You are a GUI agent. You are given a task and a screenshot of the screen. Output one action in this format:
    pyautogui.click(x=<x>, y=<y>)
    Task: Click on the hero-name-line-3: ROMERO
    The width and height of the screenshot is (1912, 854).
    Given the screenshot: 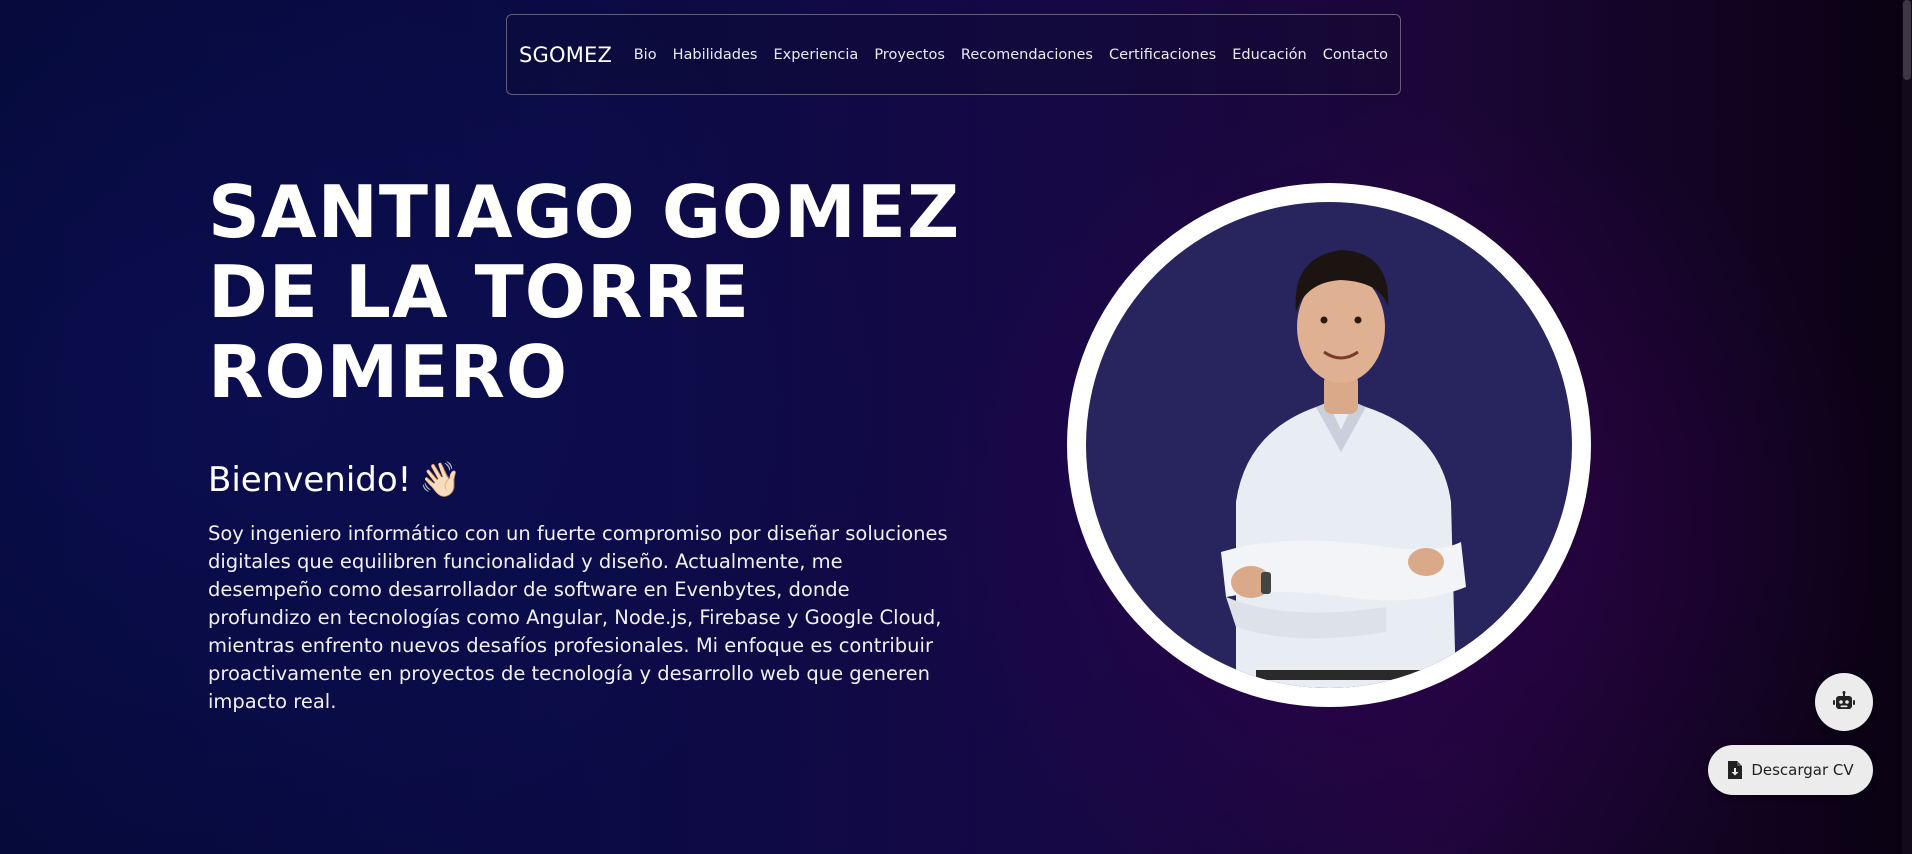 What is the action you would take?
    pyautogui.click(x=388, y=372)
    